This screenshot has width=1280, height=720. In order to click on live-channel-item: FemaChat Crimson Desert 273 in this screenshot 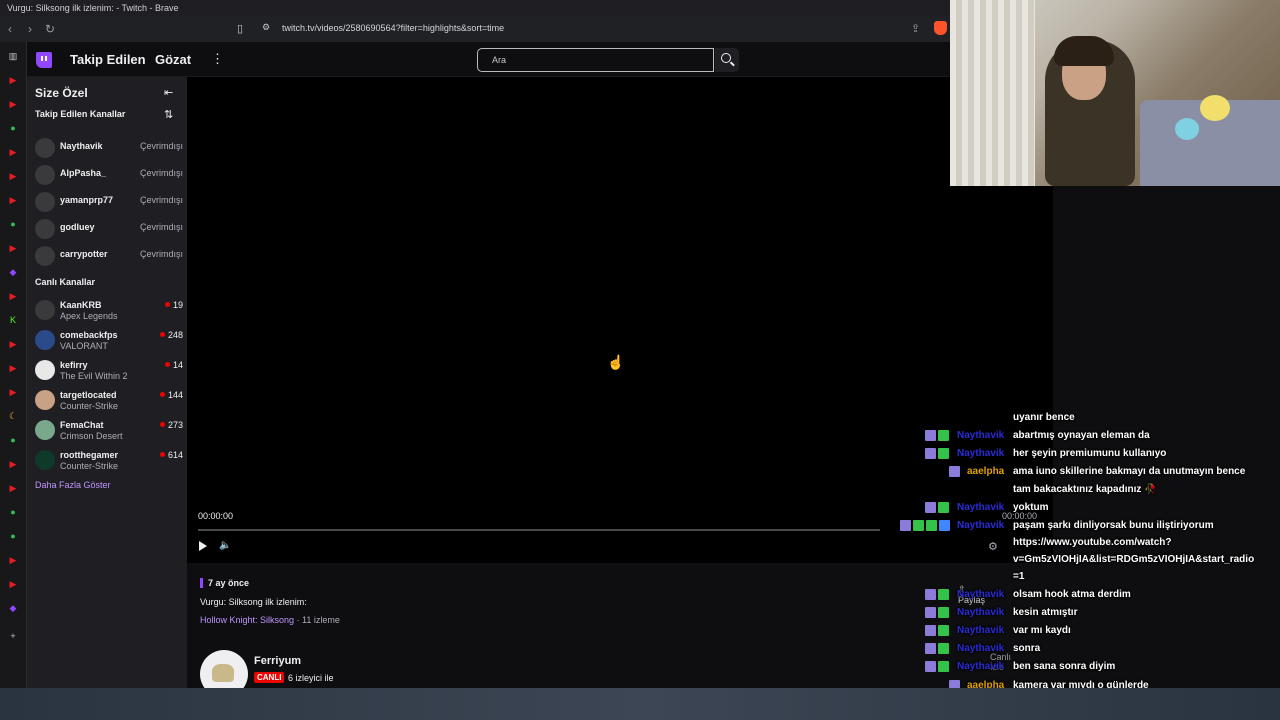, I will do `click(108, 431)`.